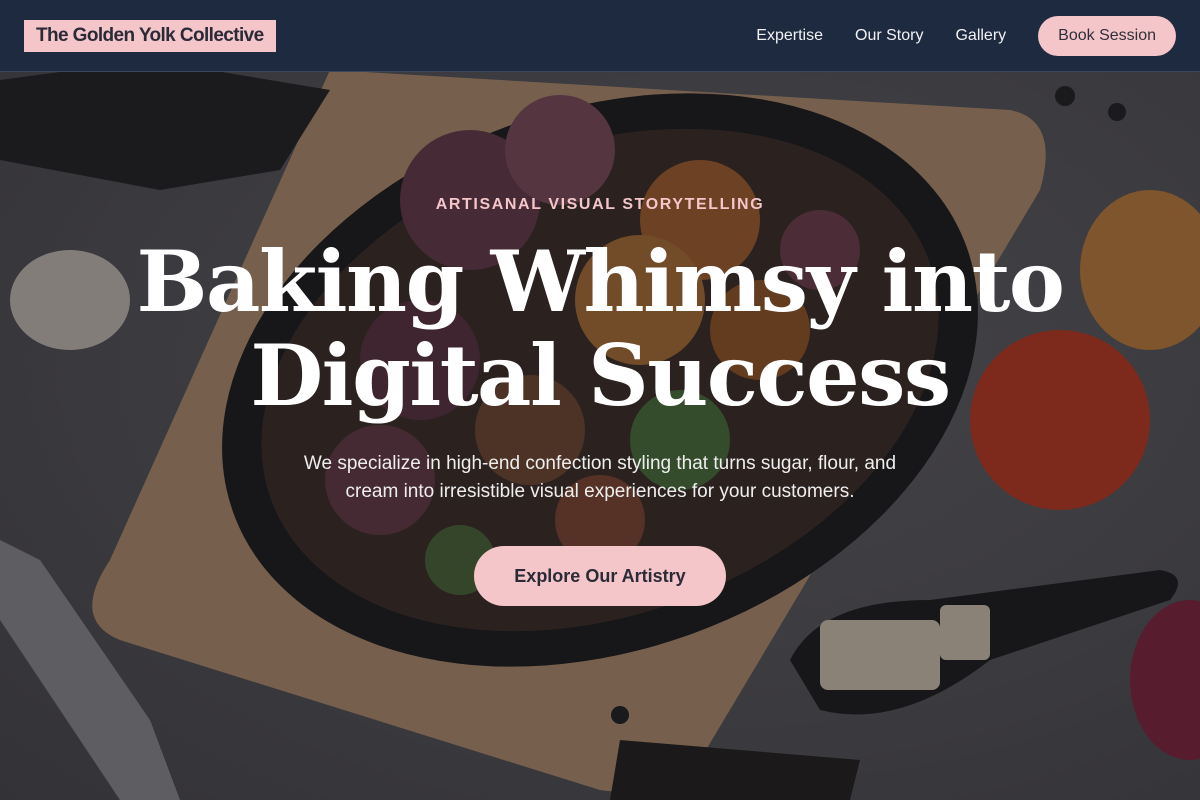  I want to click on nav-links: Expertise Our Story Gallery Book Session, so click(966, 35).